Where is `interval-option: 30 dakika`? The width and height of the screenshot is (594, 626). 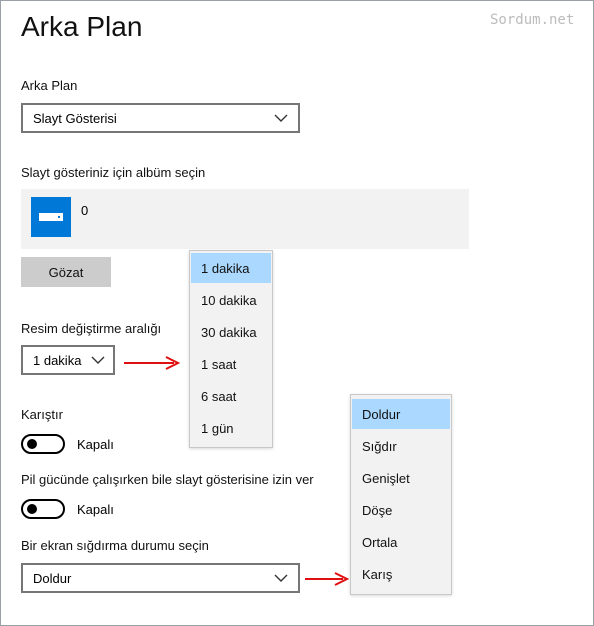 interval-option: 30 dakika is located at coordinates (231, 332).